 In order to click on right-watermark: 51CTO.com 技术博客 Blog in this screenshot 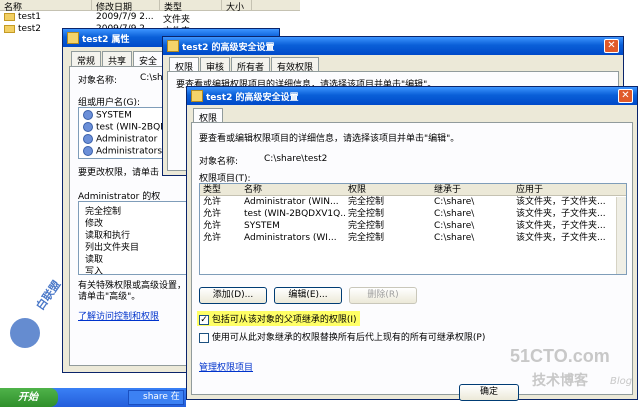, I will do `click(575, 371)`.